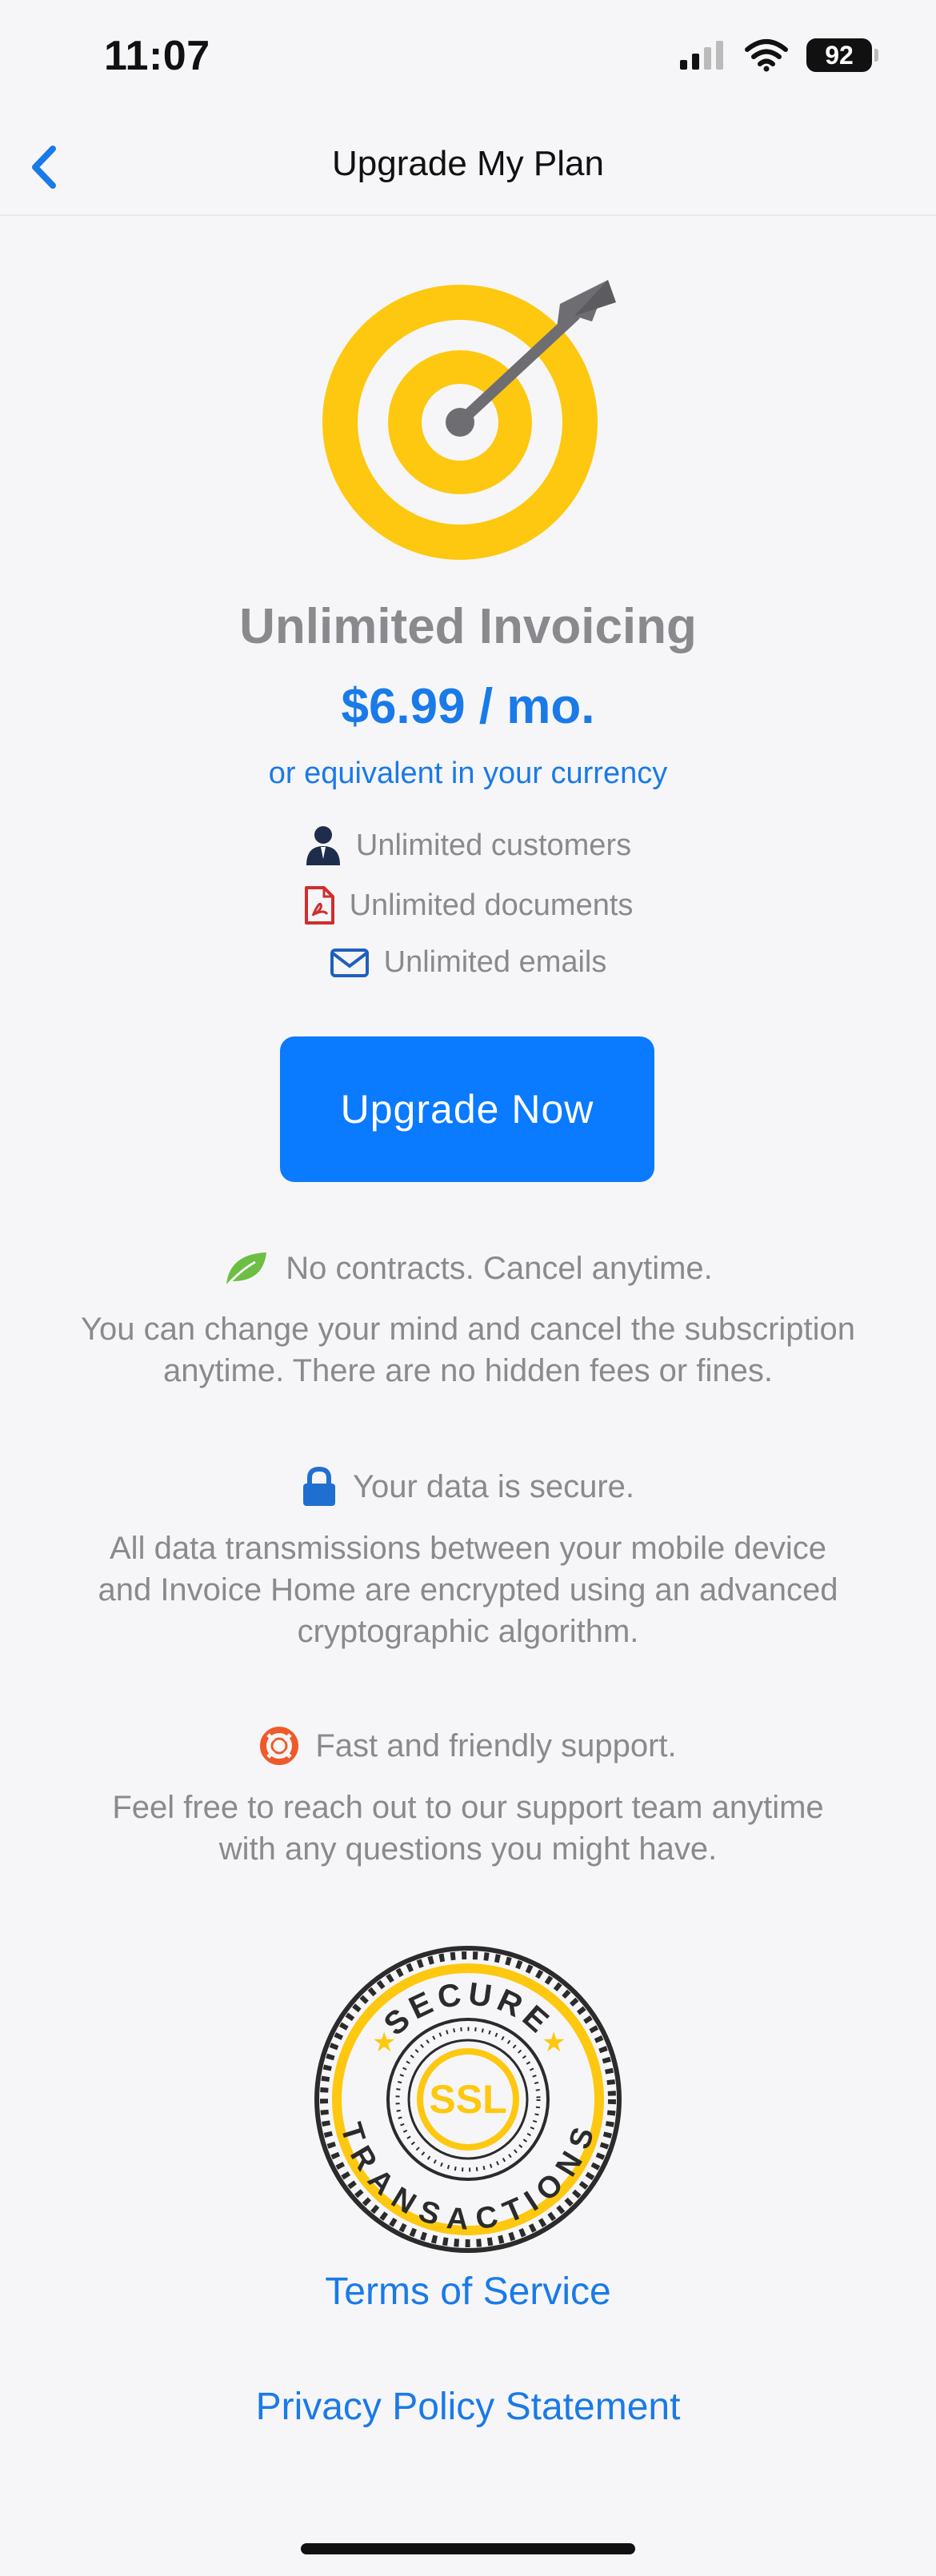 This screenshot has height=2576, width=936. Describe the element at coordinates (468, 627) in the screenshot. I see `plan-title: Unlimited Invoicing` at that location.